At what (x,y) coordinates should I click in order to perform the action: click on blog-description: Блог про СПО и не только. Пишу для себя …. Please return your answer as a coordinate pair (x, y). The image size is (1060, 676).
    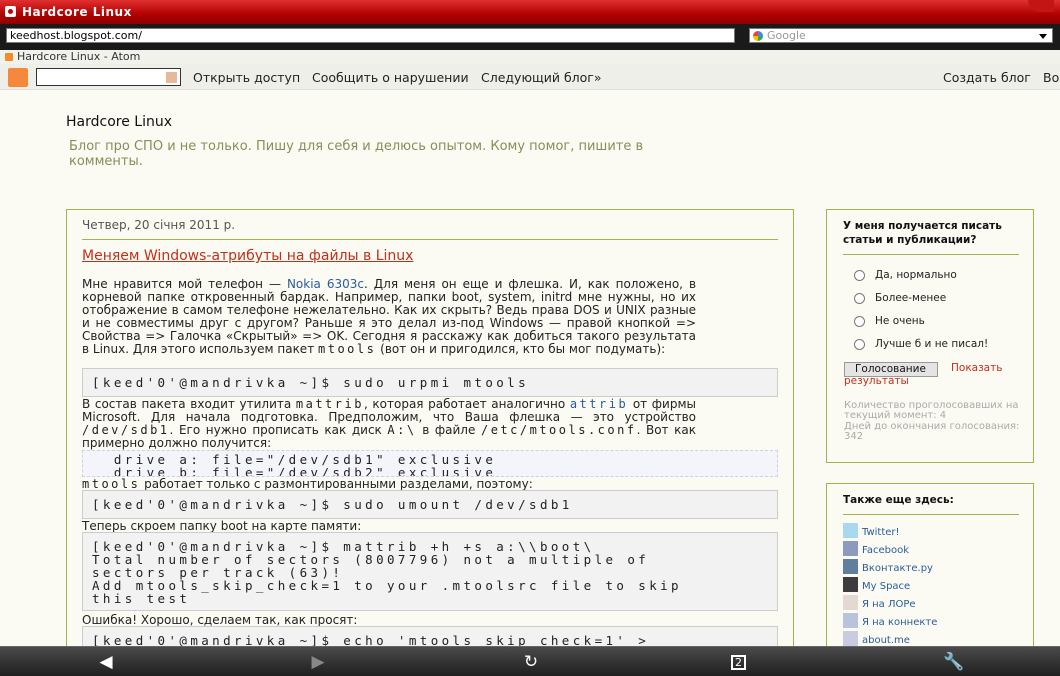
    Looking at the image, I should click on (356, 154).